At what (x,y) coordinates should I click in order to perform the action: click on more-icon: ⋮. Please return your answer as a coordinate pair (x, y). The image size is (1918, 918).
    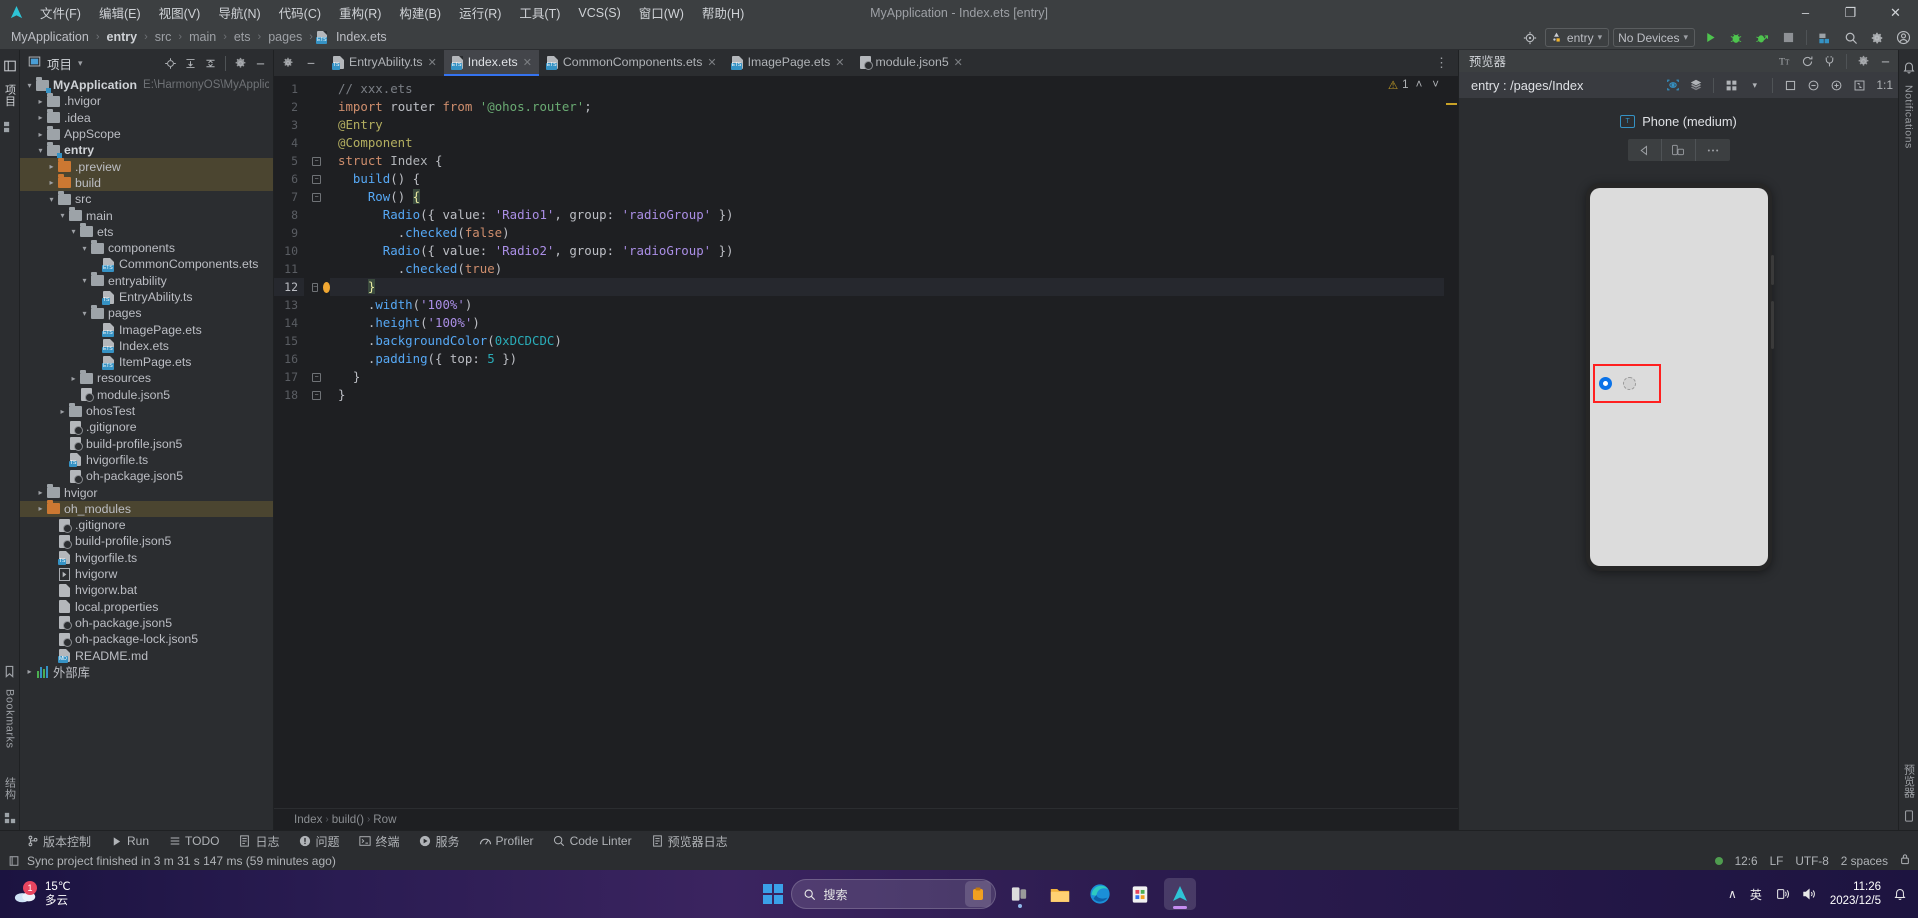
    Looking at the image, I should click on (1441, 63).